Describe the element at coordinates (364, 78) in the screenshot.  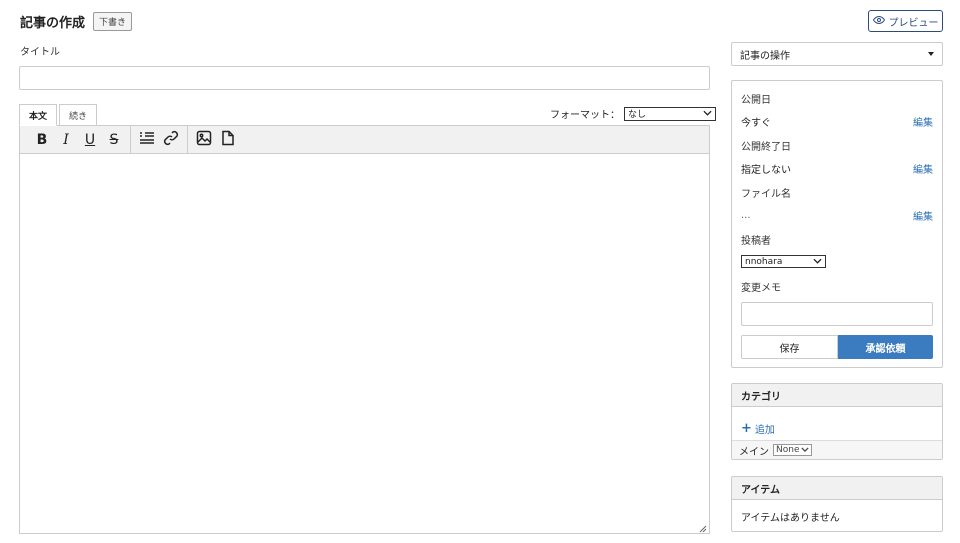
I see `title-input` at that location.